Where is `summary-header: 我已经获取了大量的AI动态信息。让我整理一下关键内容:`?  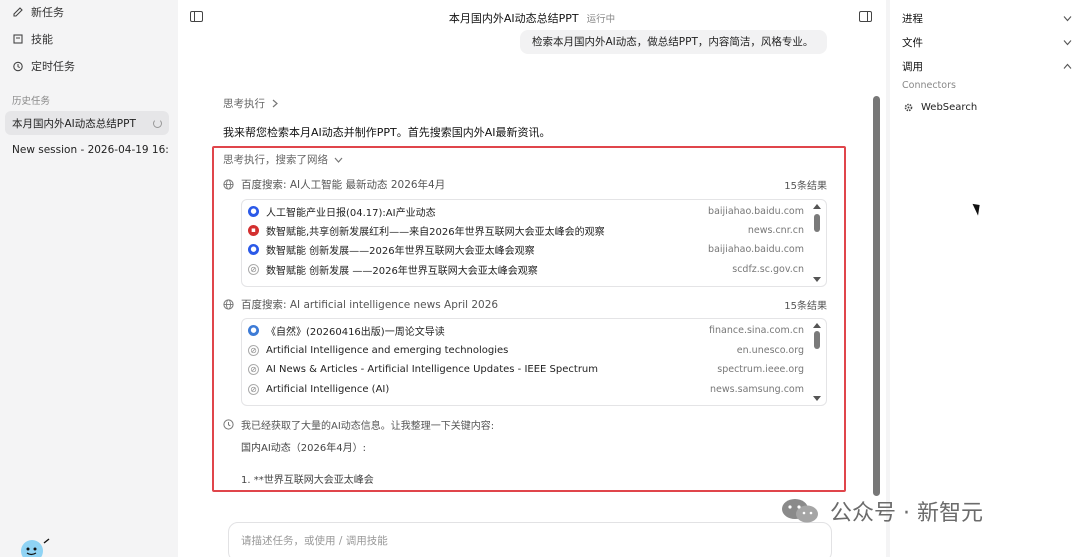 summary-header: 我已经获取了大量的AI动态信息。让我整理一下关键内容: is located at coordinates (358, 424).